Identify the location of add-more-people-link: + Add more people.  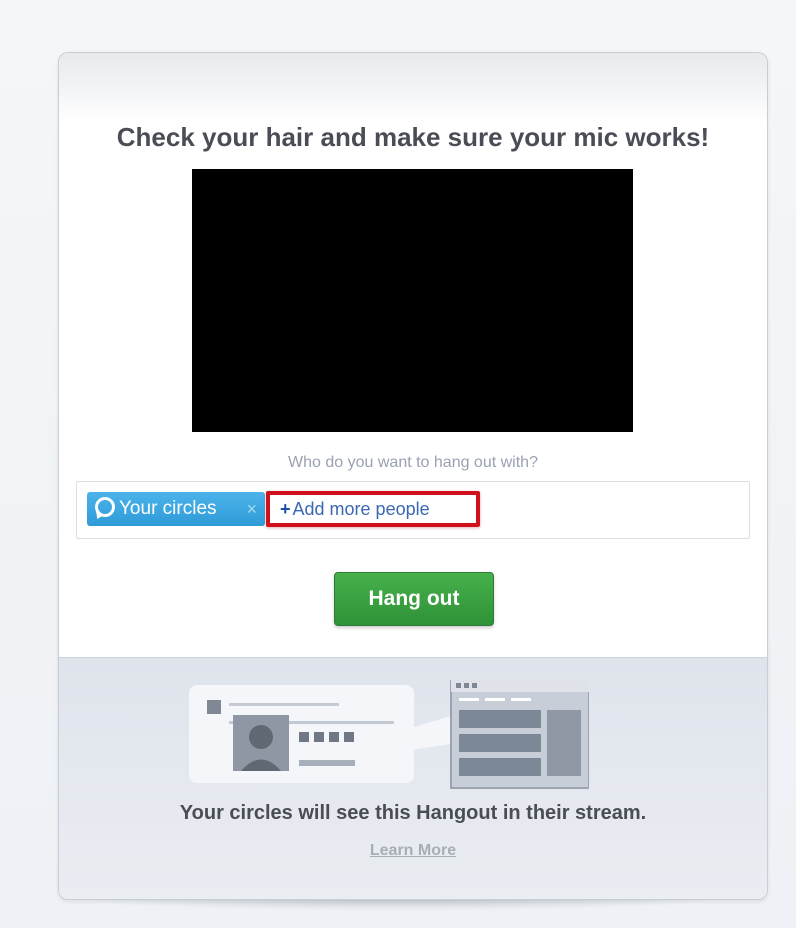
(373, 509).